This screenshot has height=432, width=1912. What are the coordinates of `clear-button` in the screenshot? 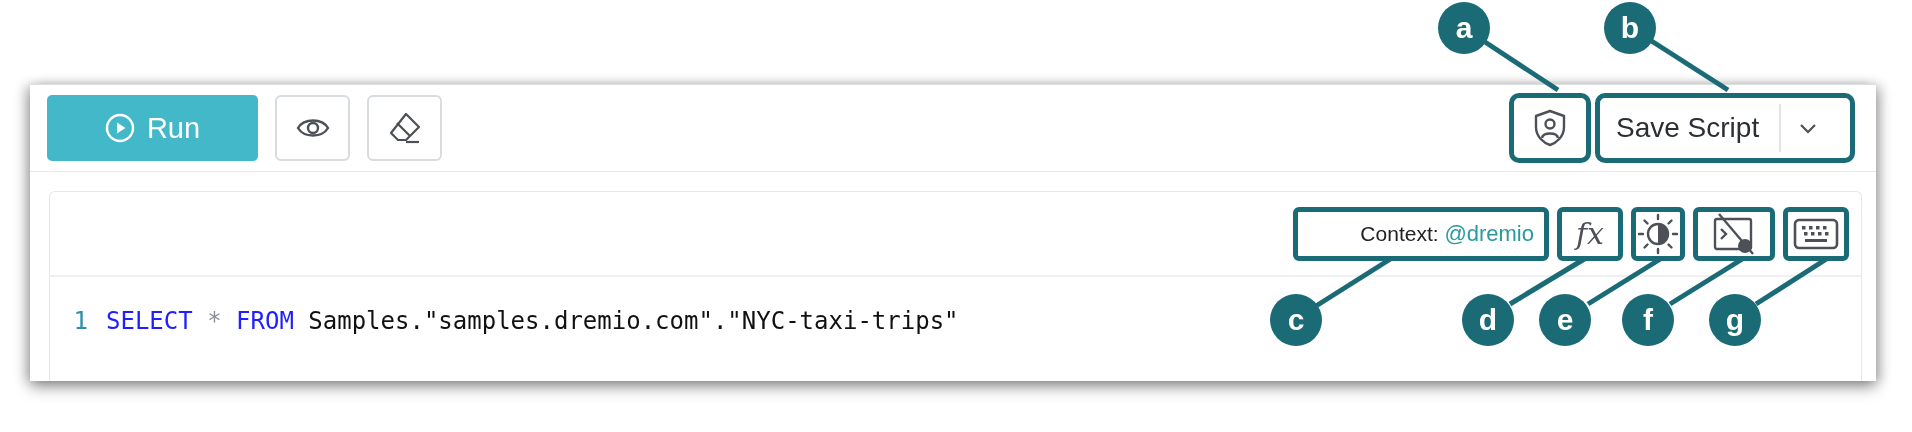 It's located at (404, 128).